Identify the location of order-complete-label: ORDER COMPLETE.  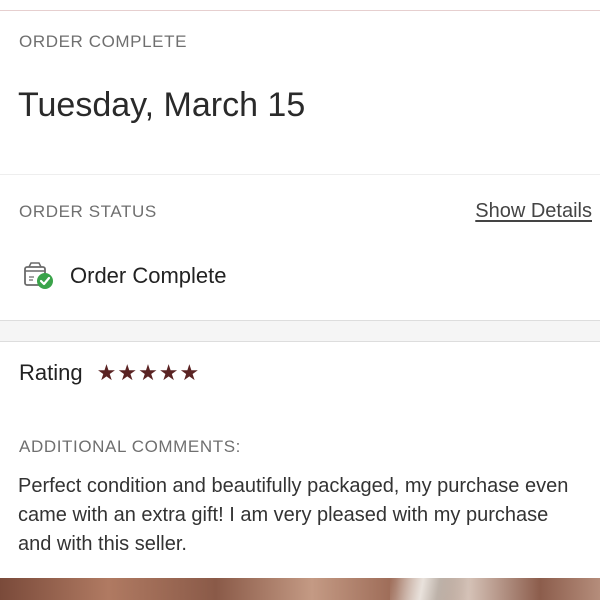
(103, 41).